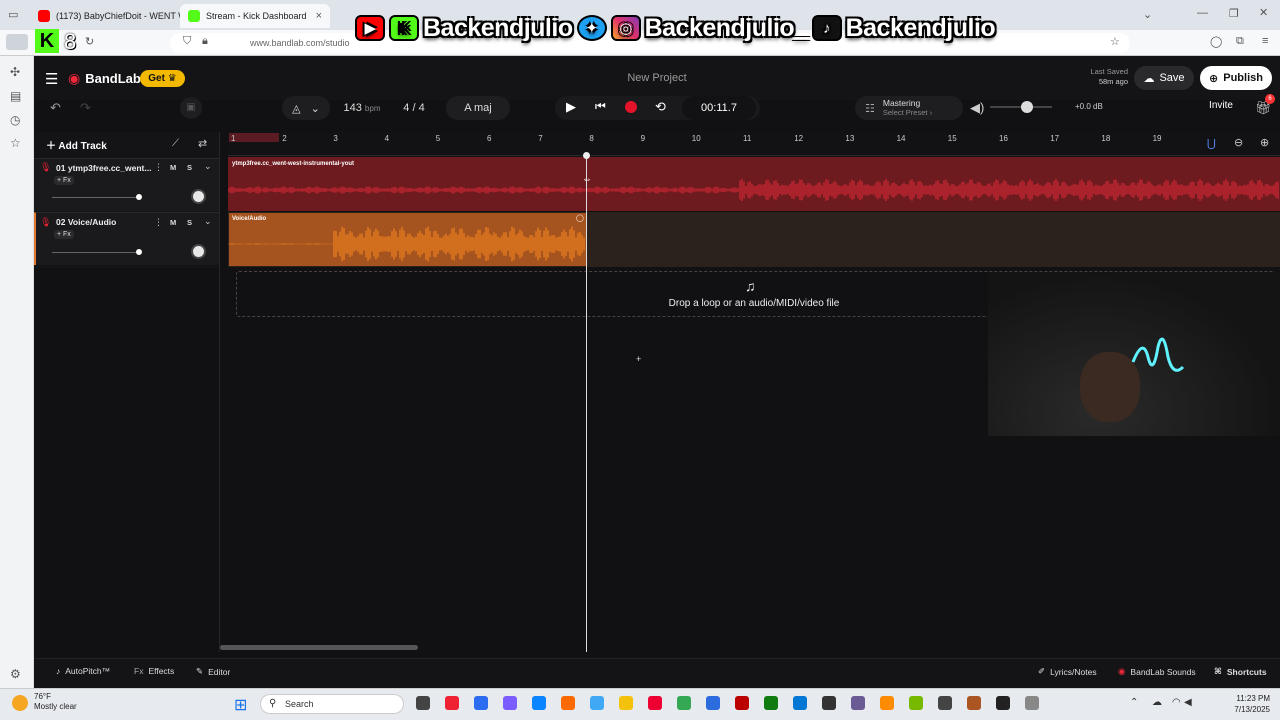 This screenshot has height=720, width=1280. What do you see at coordinates (1157, 702) in the screenshot?
I see `network-icon: ☁` at bounding box center [1157, 702].